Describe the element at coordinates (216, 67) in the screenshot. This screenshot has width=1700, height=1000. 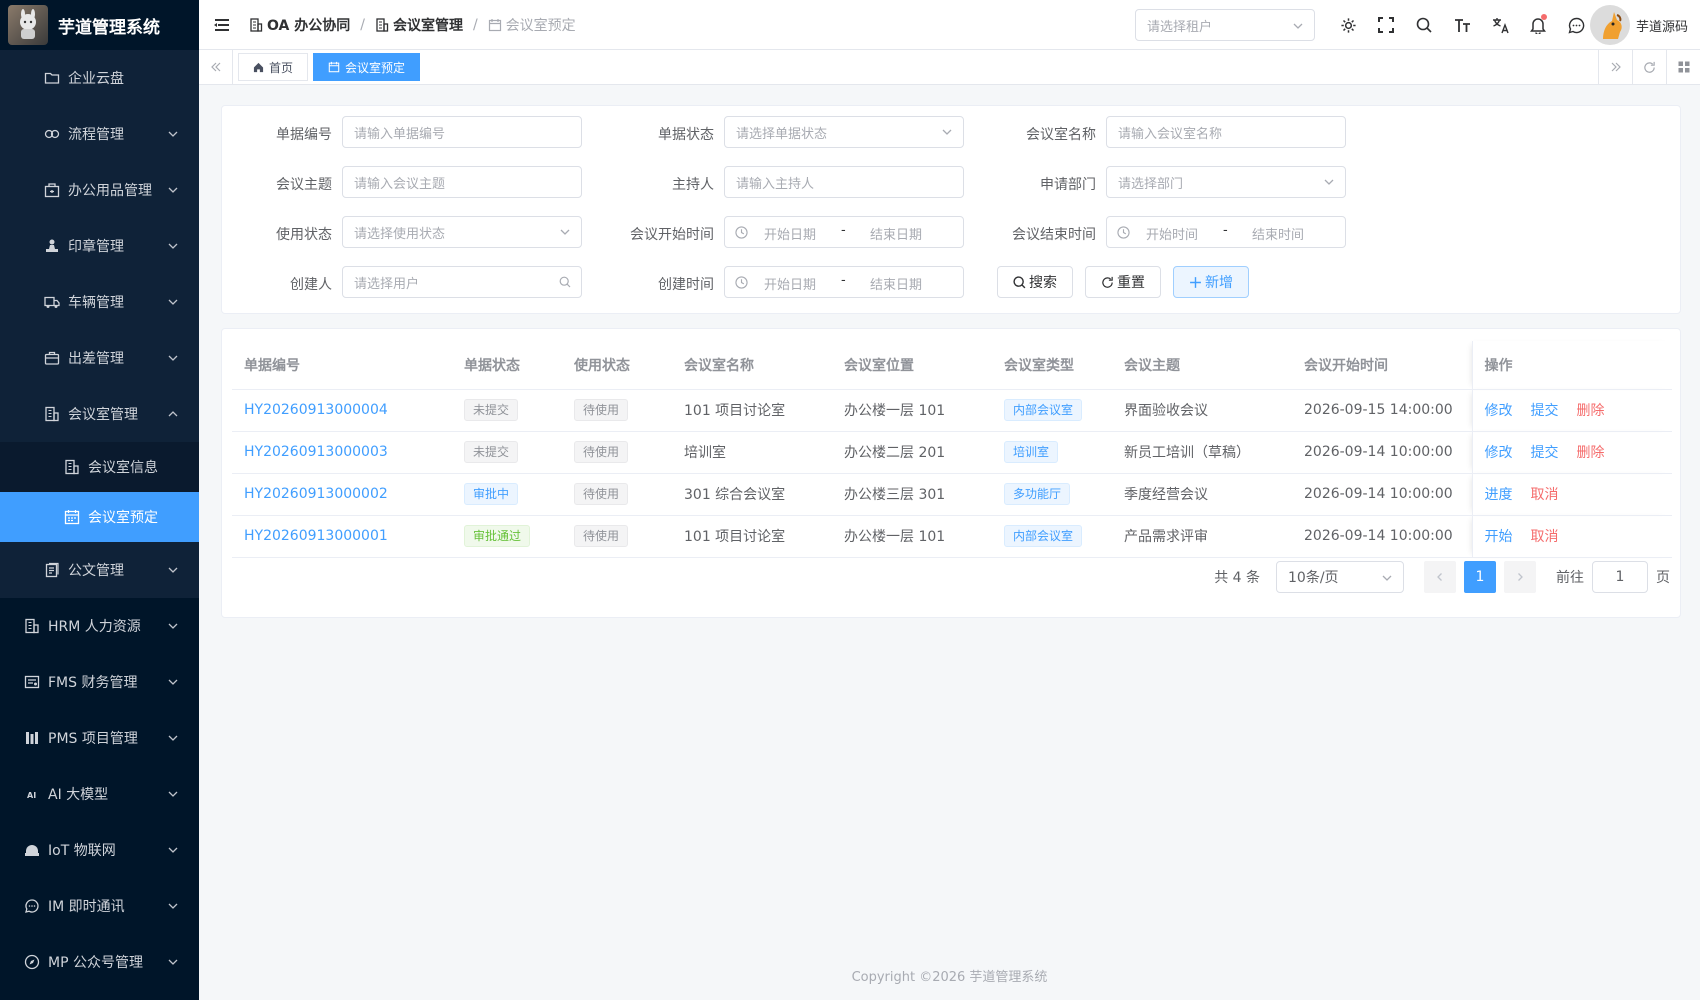
I see `double-chevron-left-icon` at that location.